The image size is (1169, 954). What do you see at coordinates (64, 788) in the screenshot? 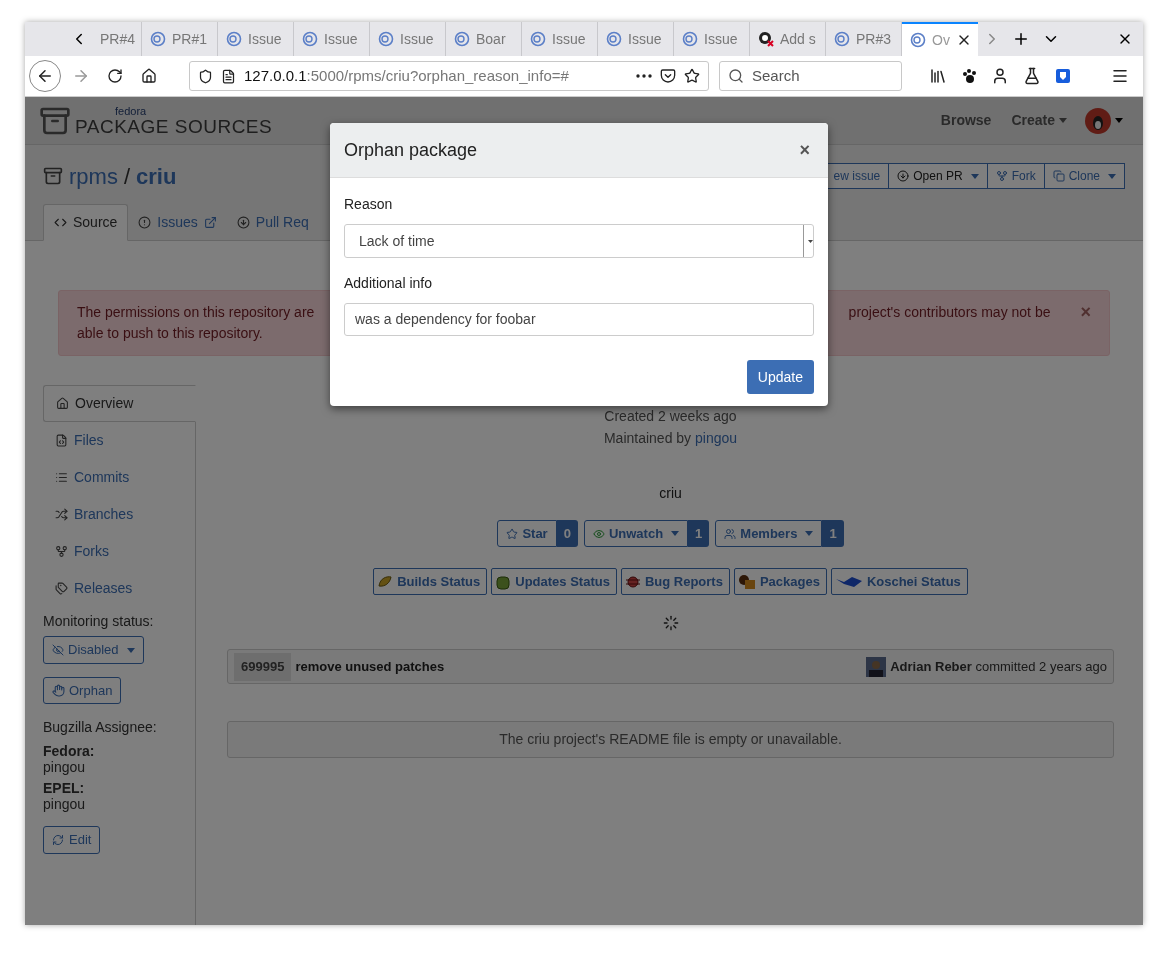
I see `assignee-branch: EPEL:` at bounding box center [64, 788].